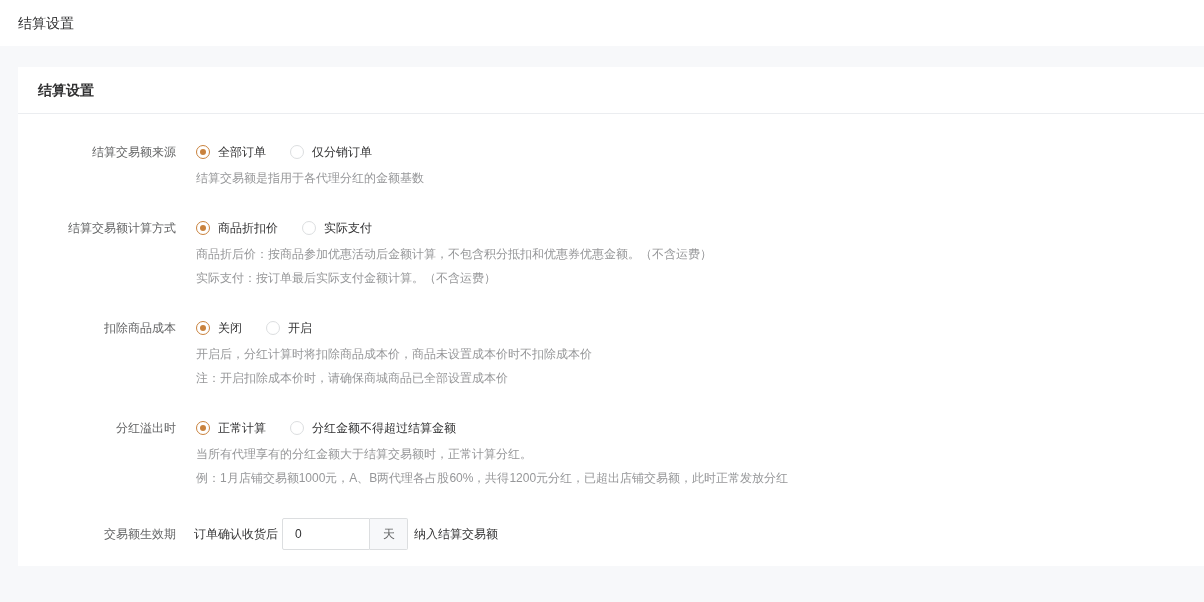  I want to click on radio-option: 开启, so click(289, 328).